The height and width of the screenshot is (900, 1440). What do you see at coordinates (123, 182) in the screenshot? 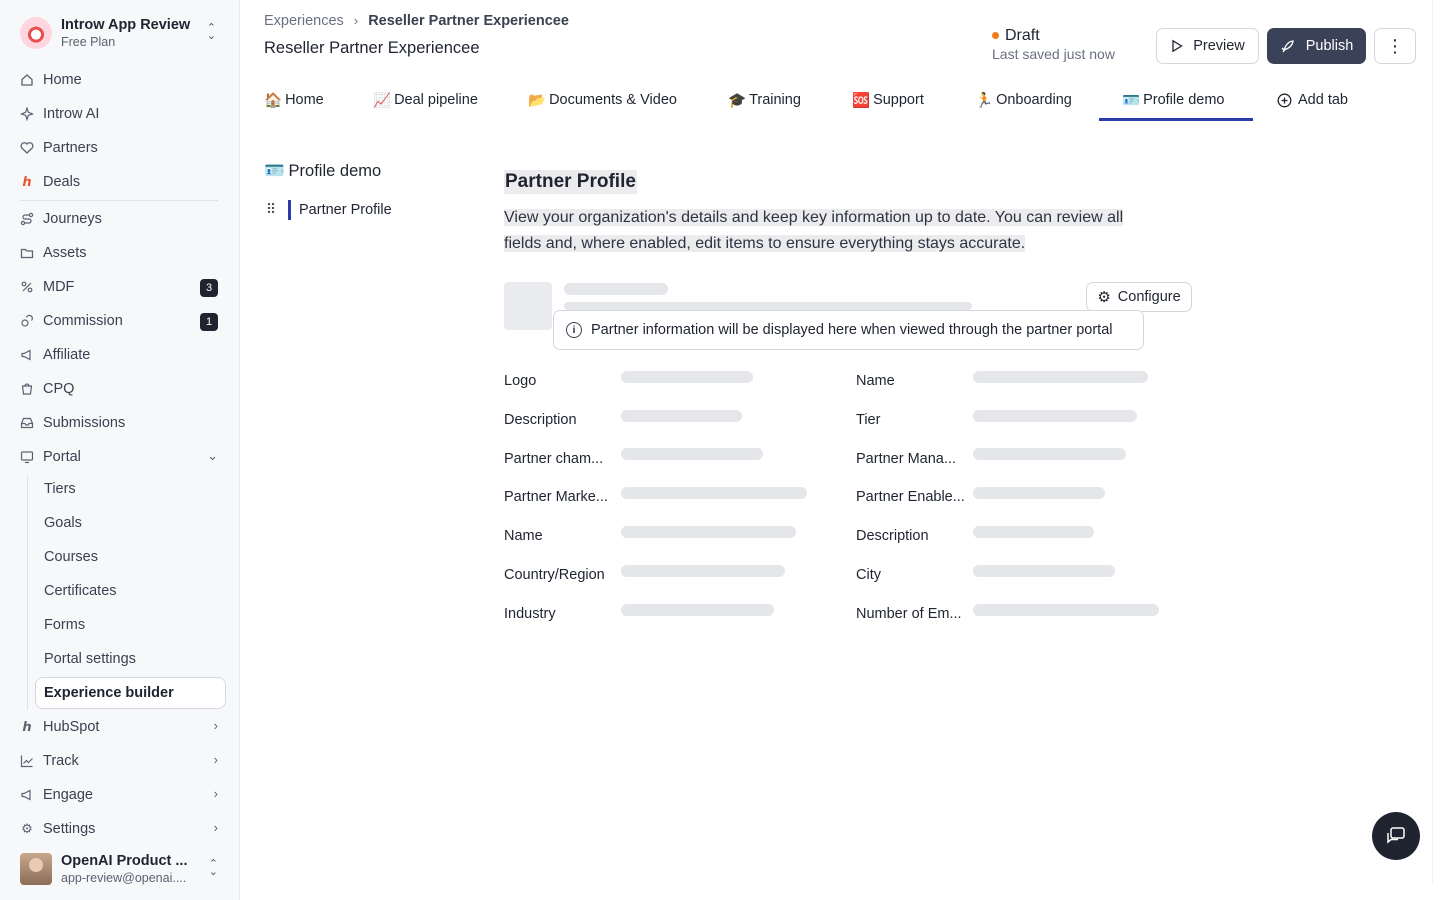
I see `sidebar-item-deals: ℎ Deals` at bounding box center [123, 182].